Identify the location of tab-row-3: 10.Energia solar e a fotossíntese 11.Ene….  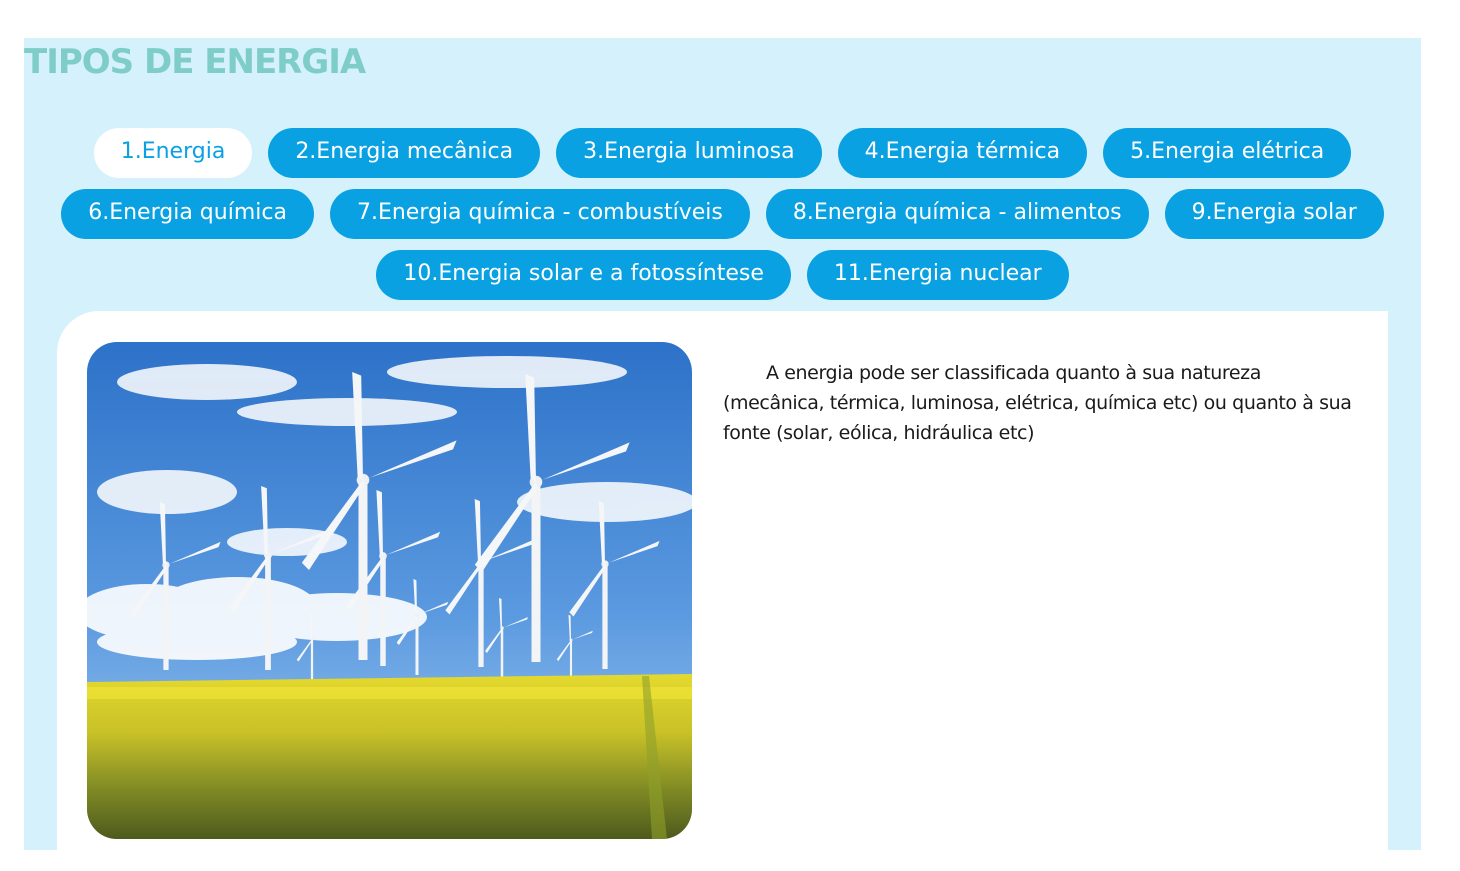
(722, 275).